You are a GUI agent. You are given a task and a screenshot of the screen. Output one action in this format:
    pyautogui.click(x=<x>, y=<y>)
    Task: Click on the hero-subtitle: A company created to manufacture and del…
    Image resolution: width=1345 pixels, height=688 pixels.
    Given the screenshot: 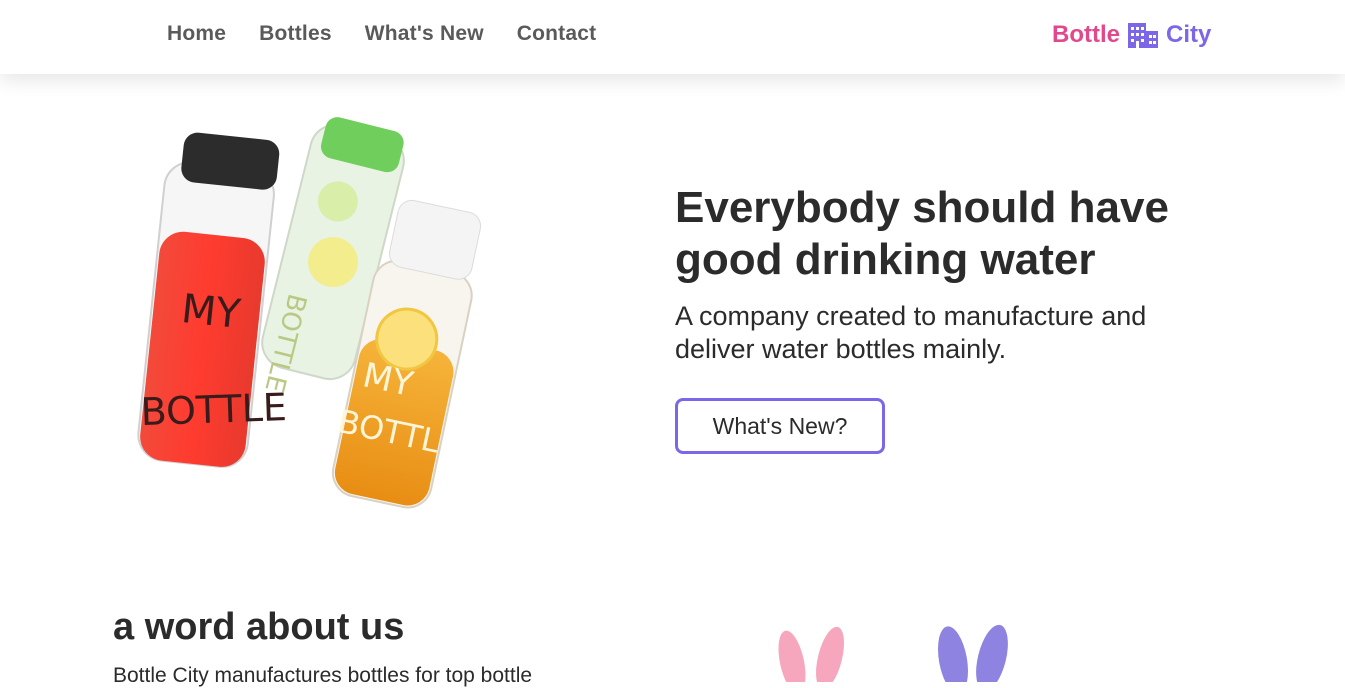 What is the action you would take?
    pyautogui.click(x=911, y=332)
    